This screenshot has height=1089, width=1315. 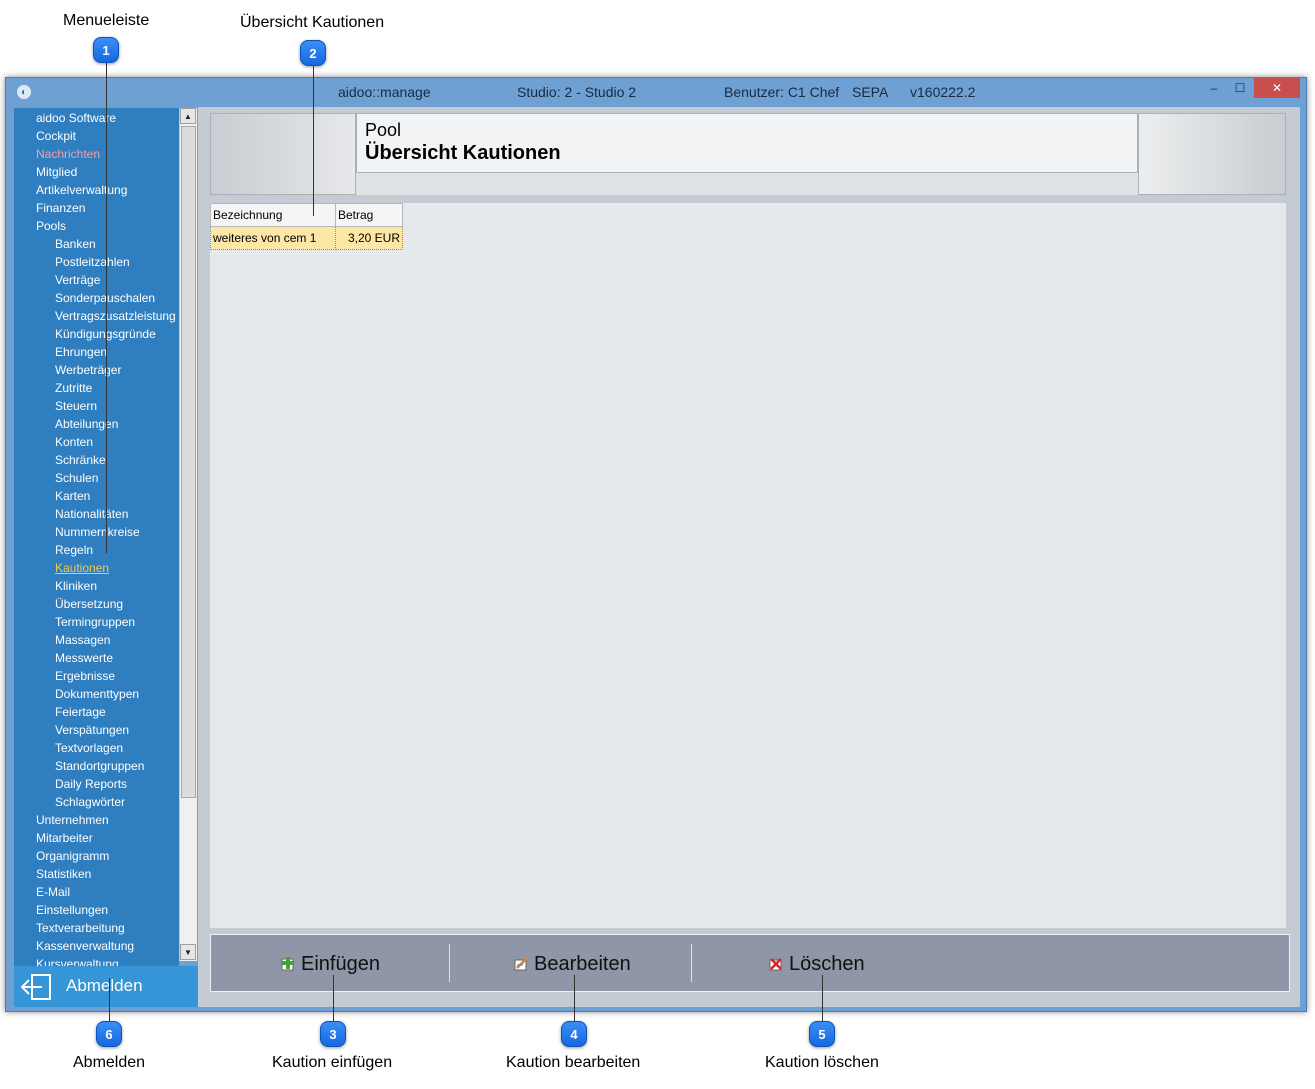 I want to click on sidebar-item-verträge: Verträge, so click(x=77, y=280).